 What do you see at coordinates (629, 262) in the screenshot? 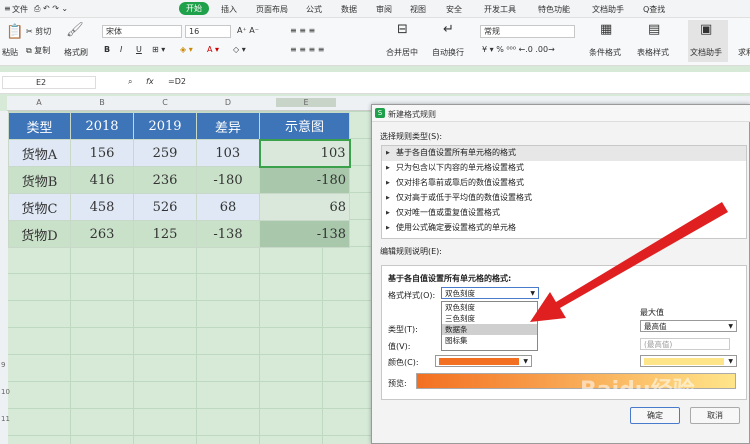
I see `arrow-icon` at bounding box center [629, 262].